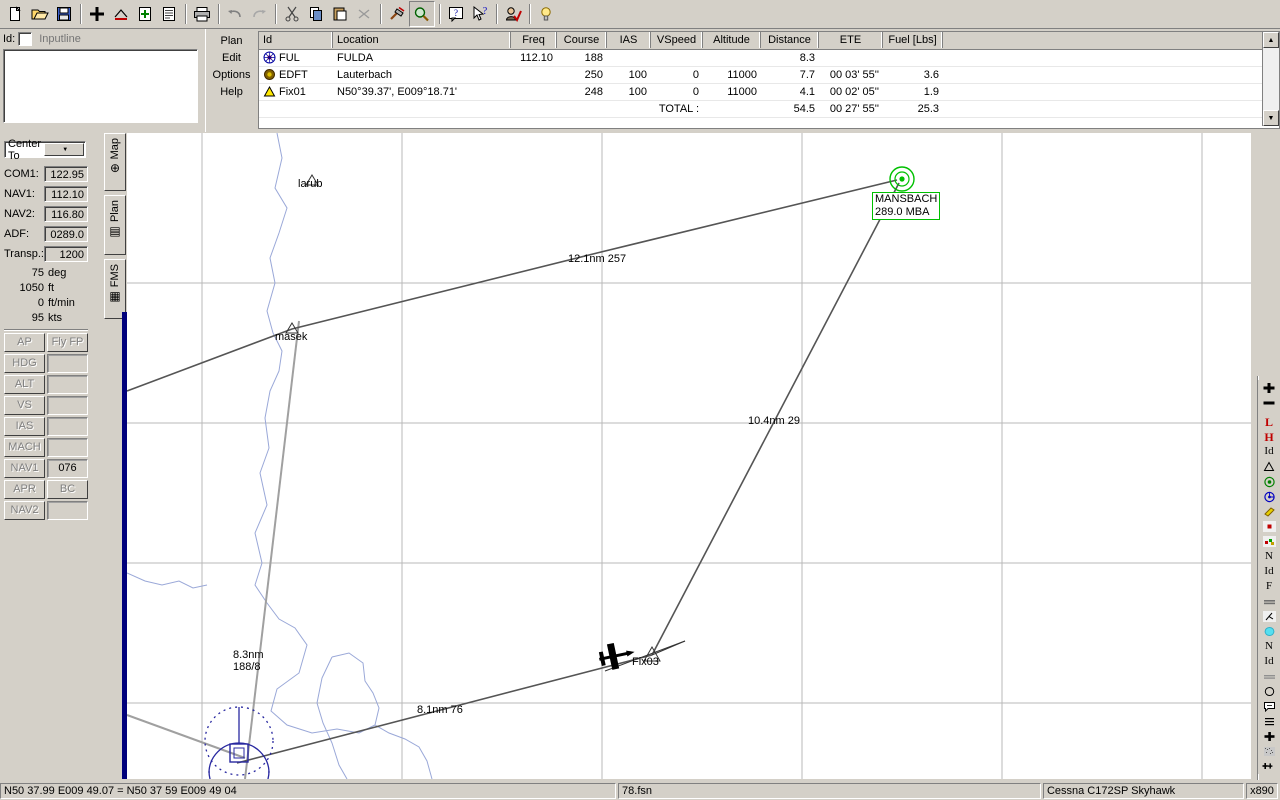  Describe the element at coordinates (1269, 766) in the screenshot. I see `plus-minus-icon` at that location.